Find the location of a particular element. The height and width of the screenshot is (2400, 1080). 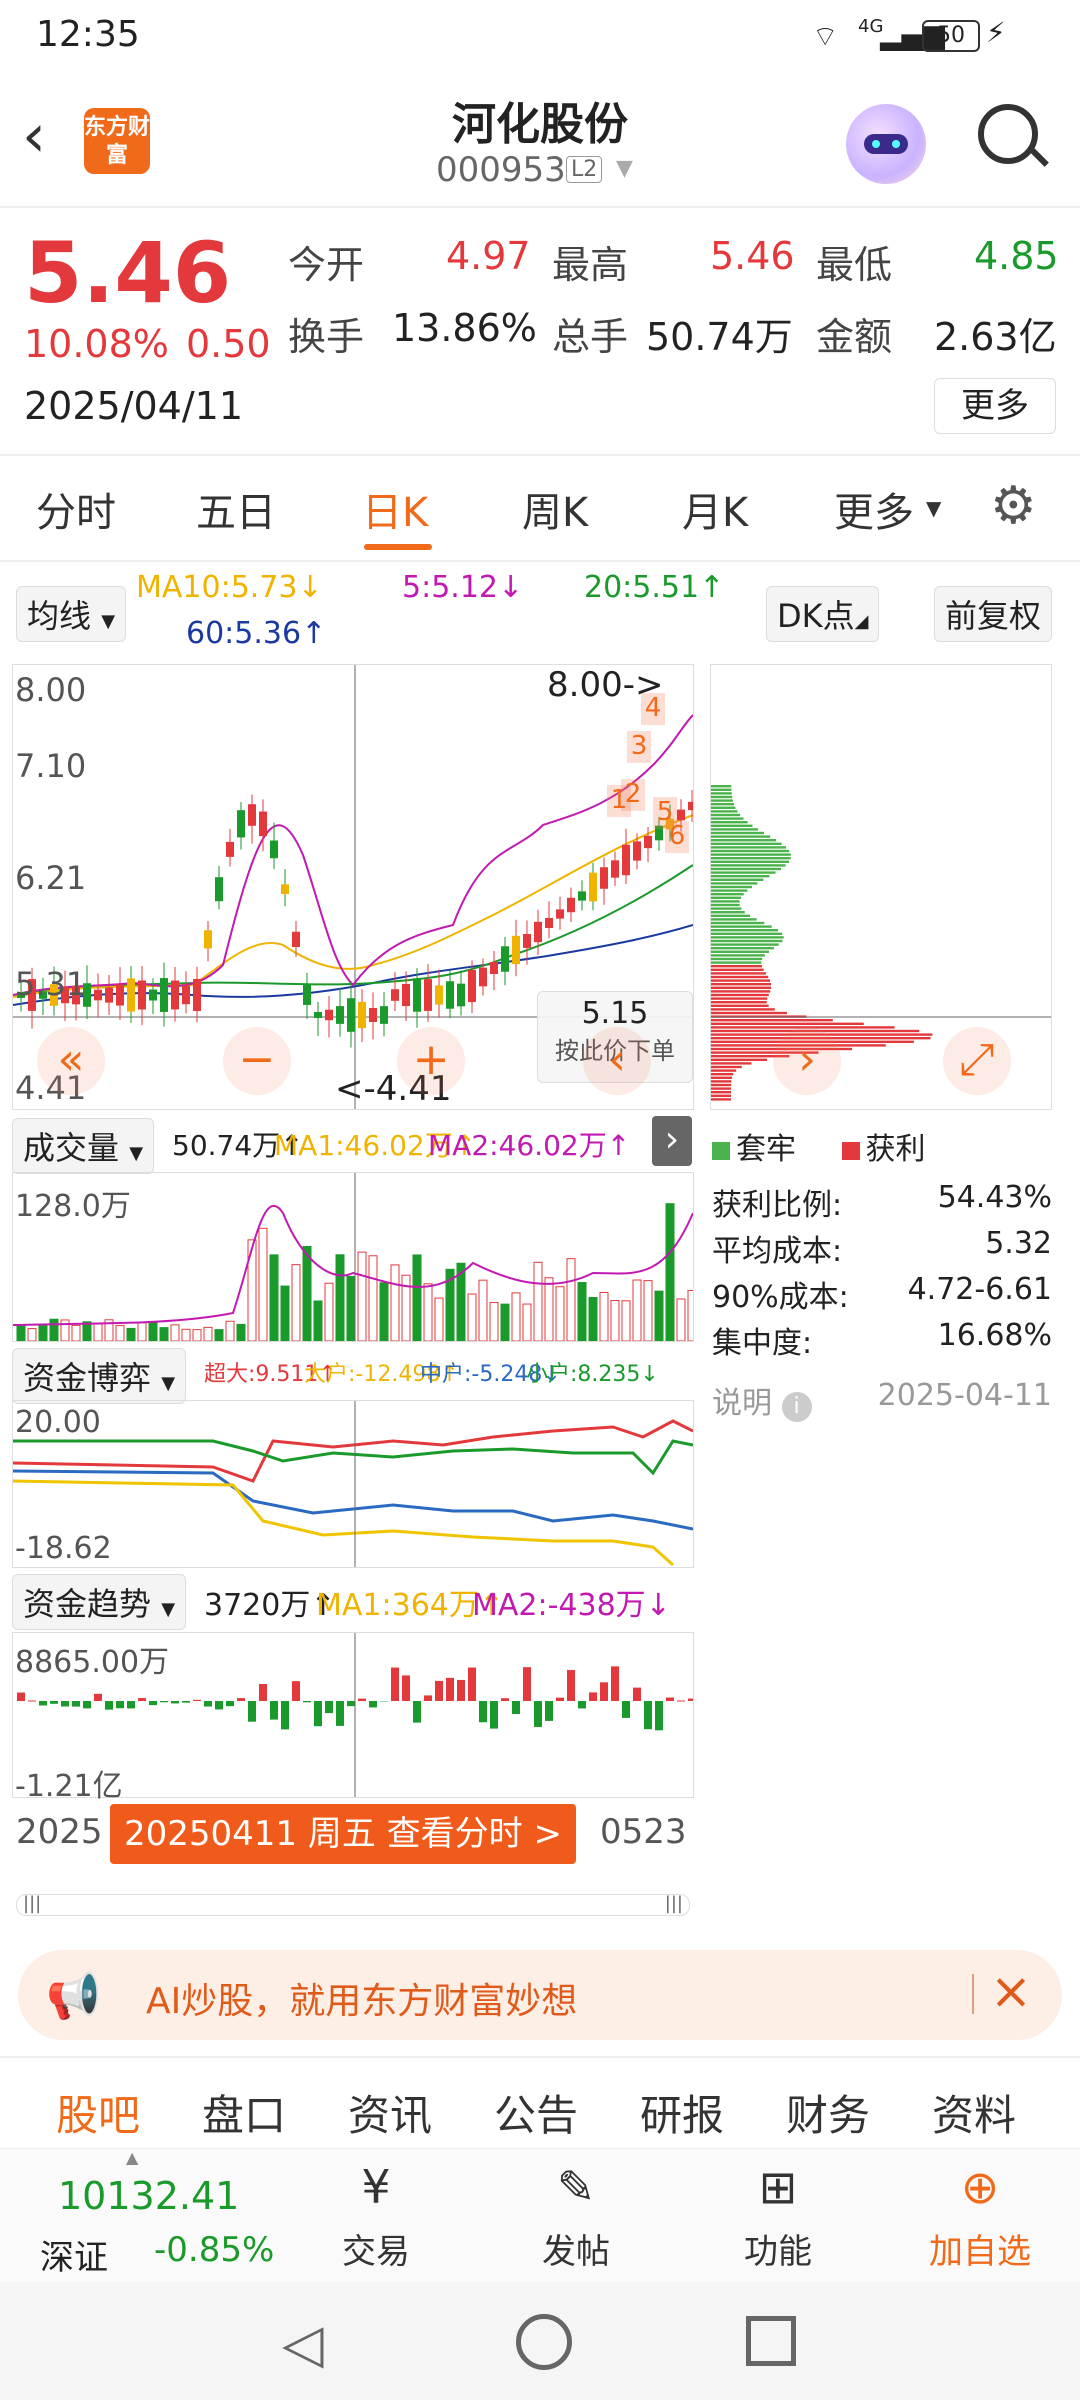

fund-trend-select: 资金趋势 ▼ is located at coordinates (99, 1602).